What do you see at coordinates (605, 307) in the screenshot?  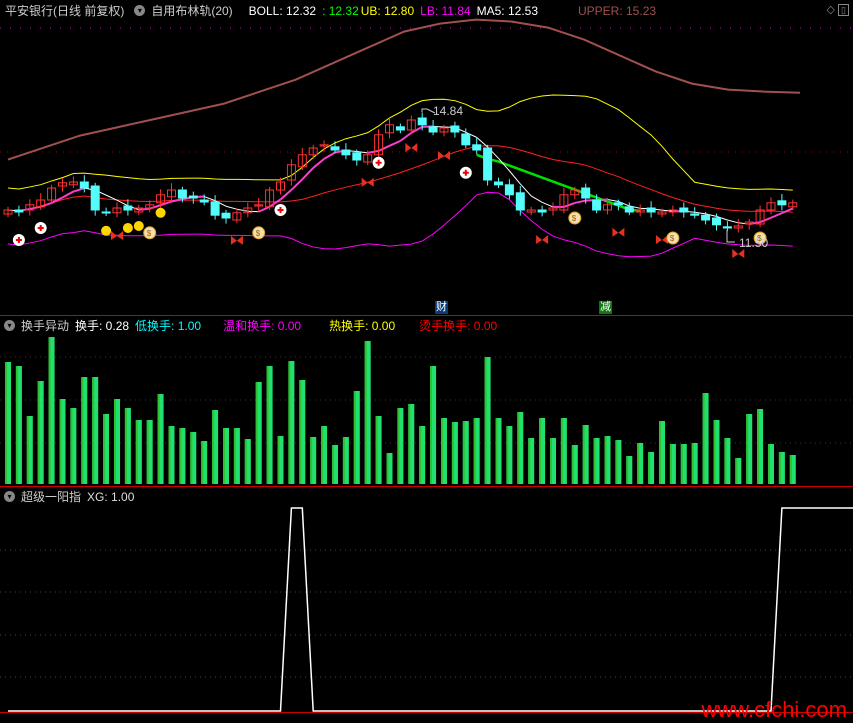 I see `reduce-tag: 减` at bounding box center [605, 307].